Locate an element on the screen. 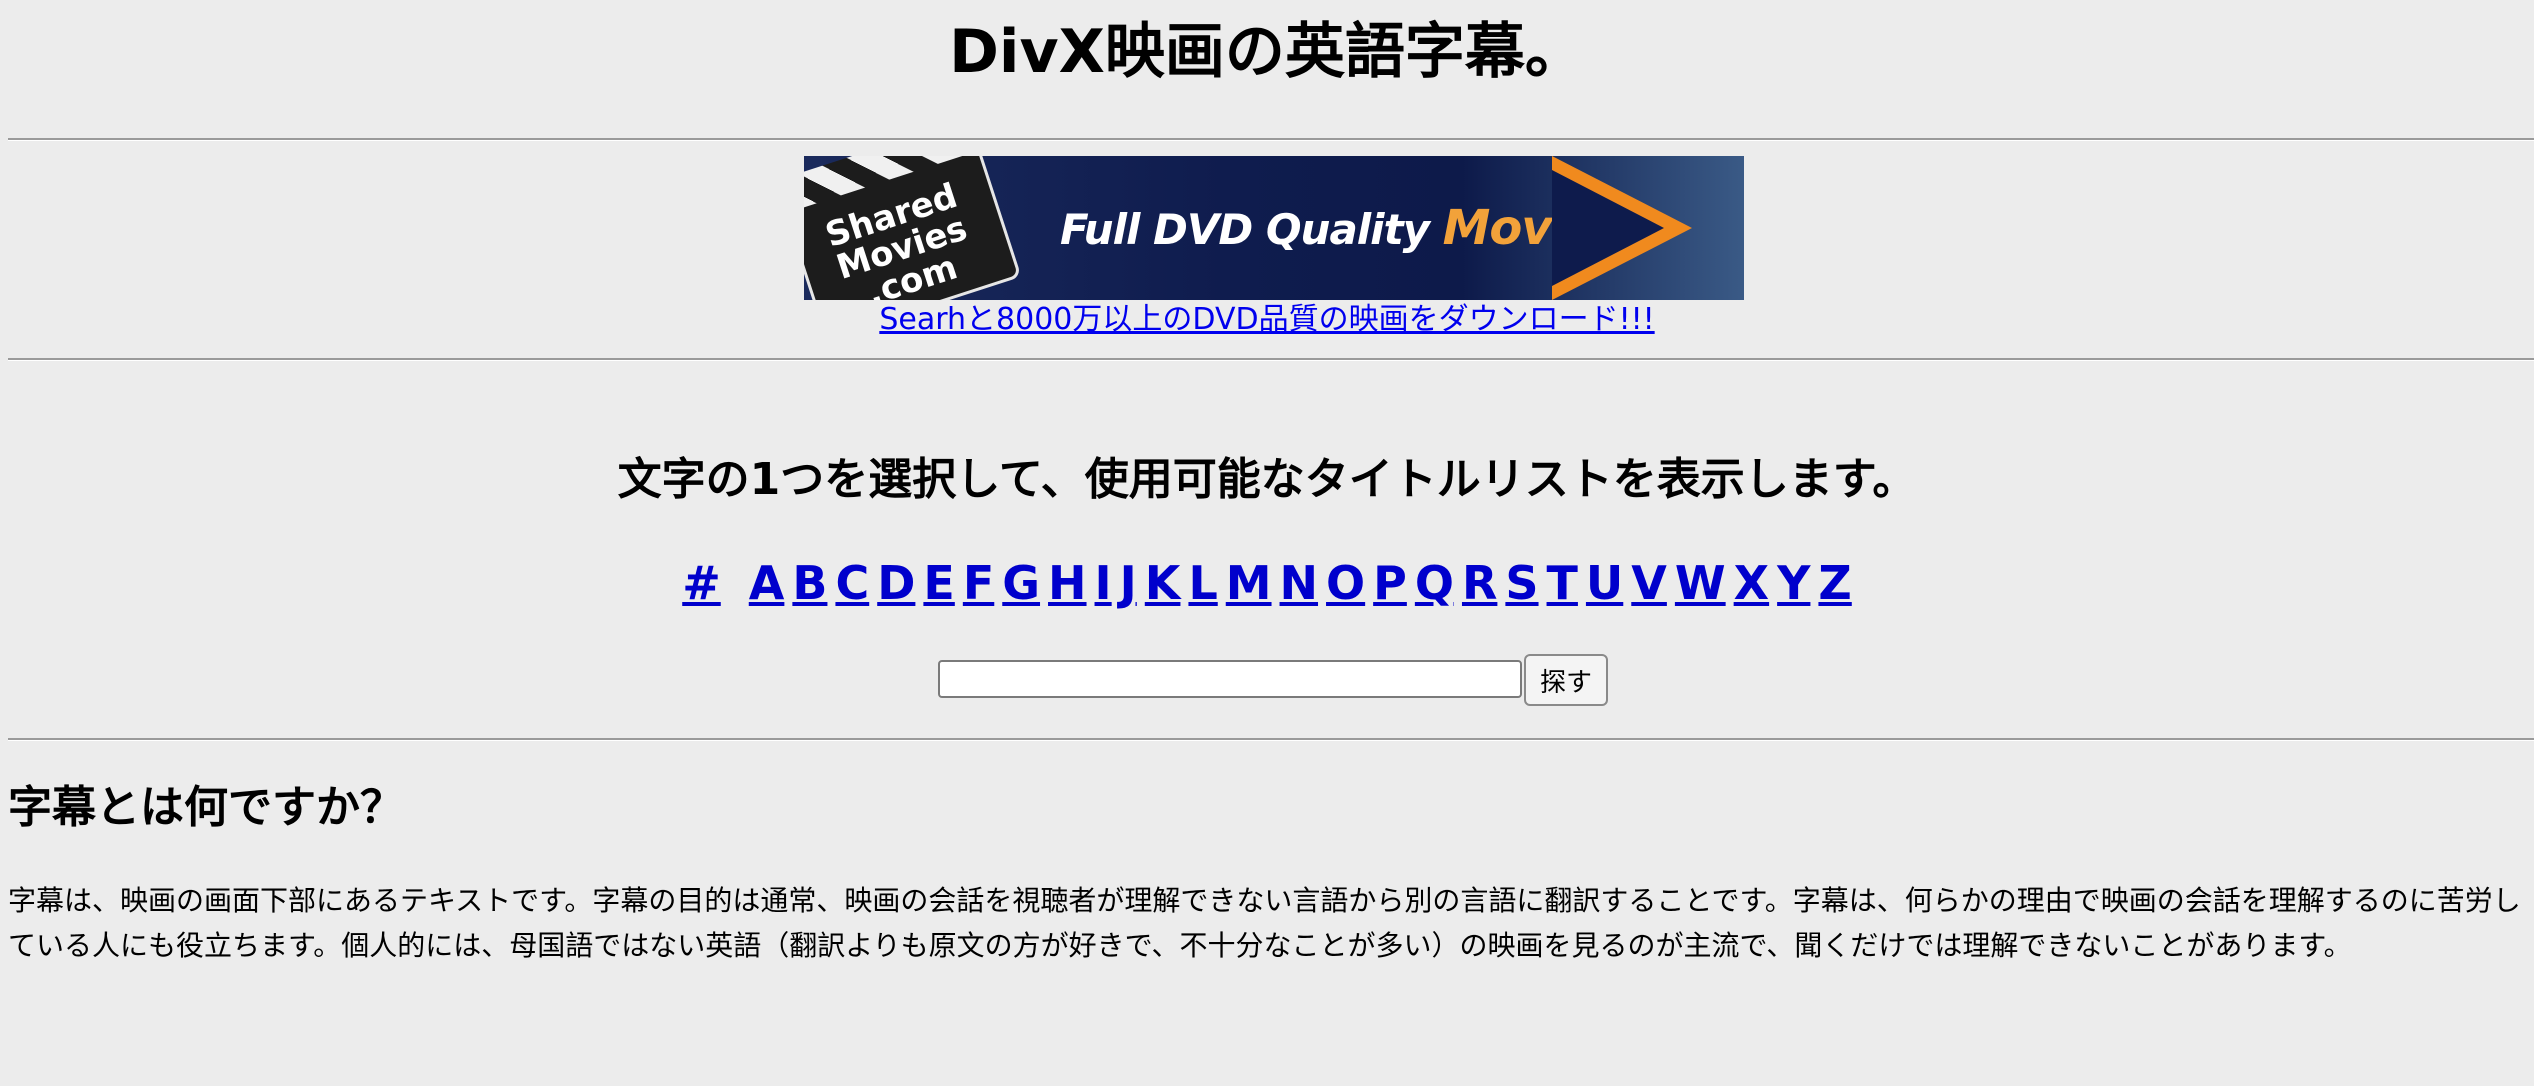 This screenshot has width=2534, height=1086. letter-link: C is located at coordinates (852, 583).